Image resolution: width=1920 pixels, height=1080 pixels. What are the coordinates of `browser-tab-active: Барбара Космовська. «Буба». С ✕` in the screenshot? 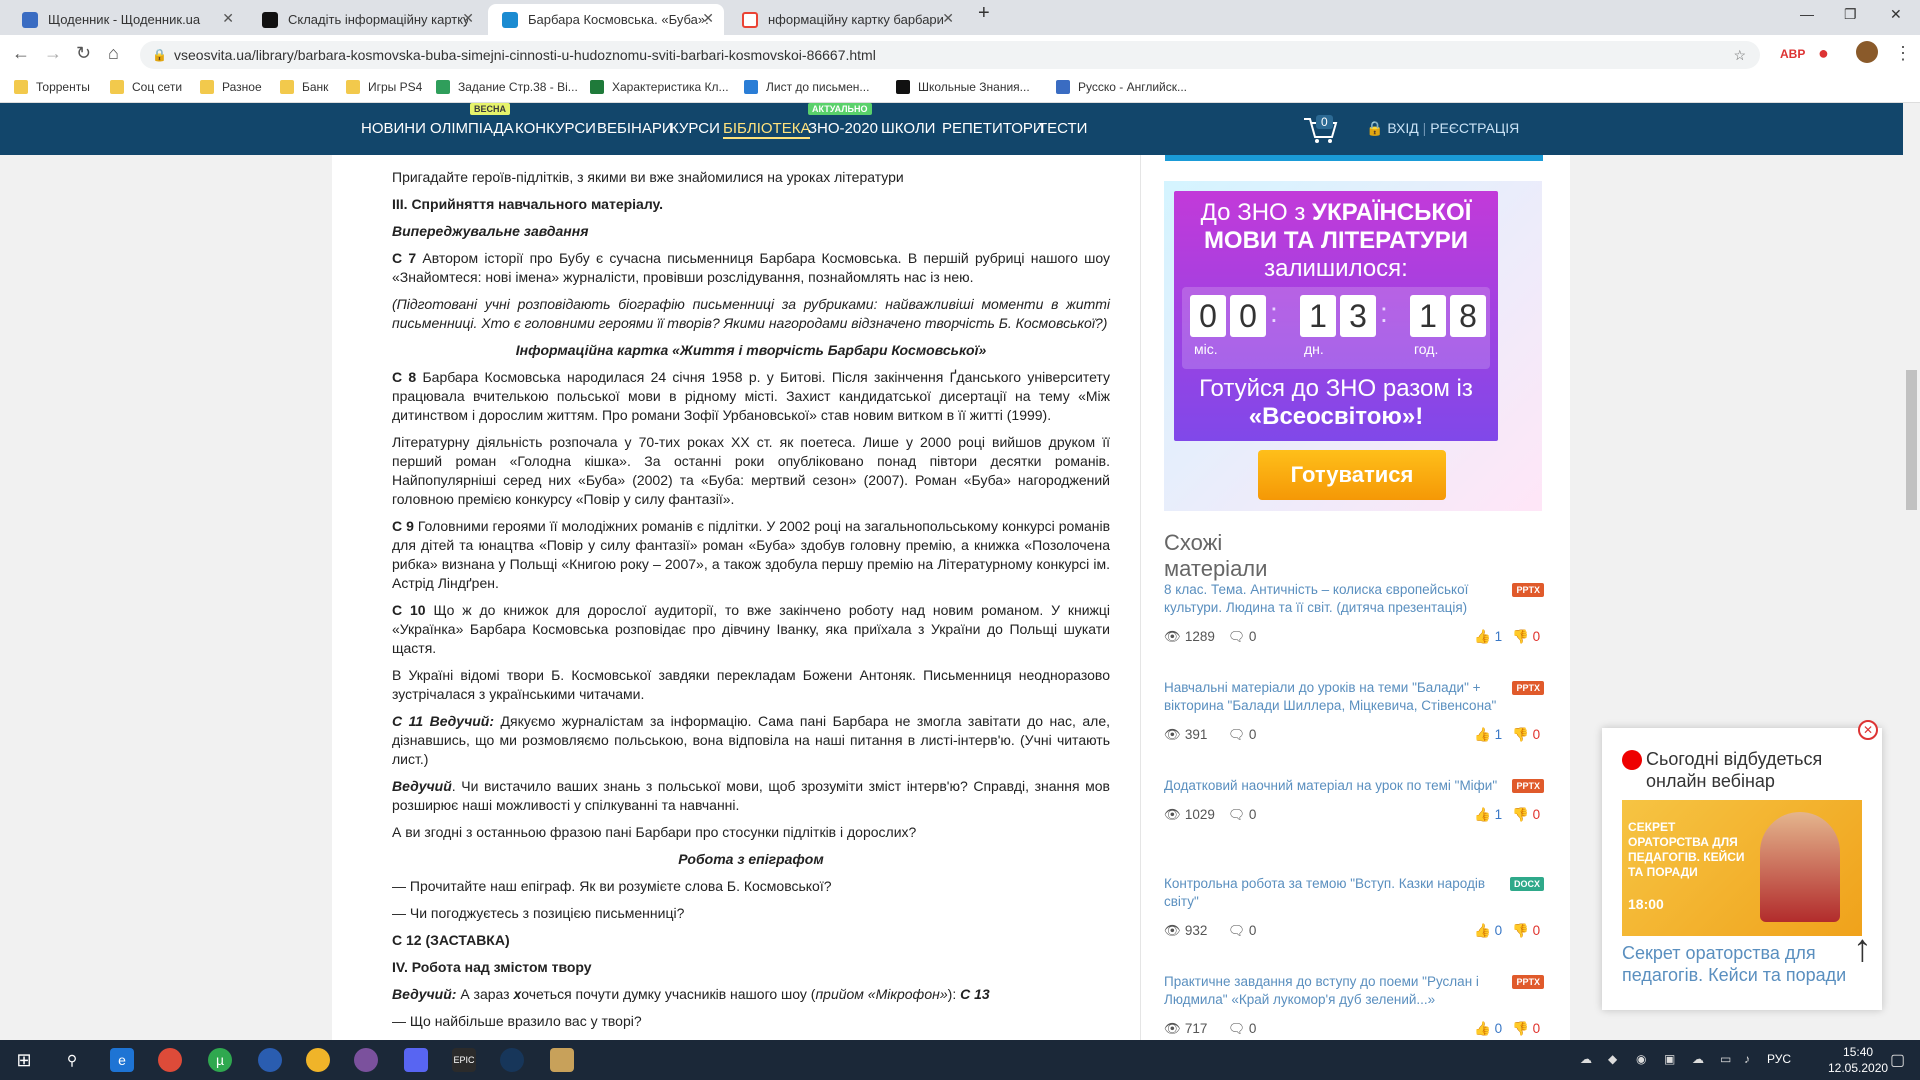 It's located at (606, 19).